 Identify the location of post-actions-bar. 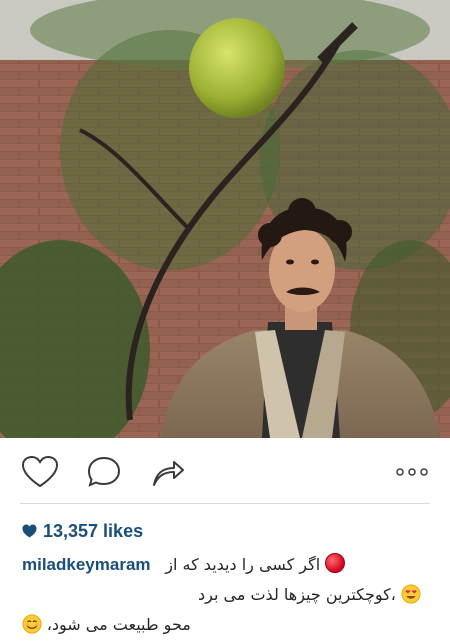
(225, 471).